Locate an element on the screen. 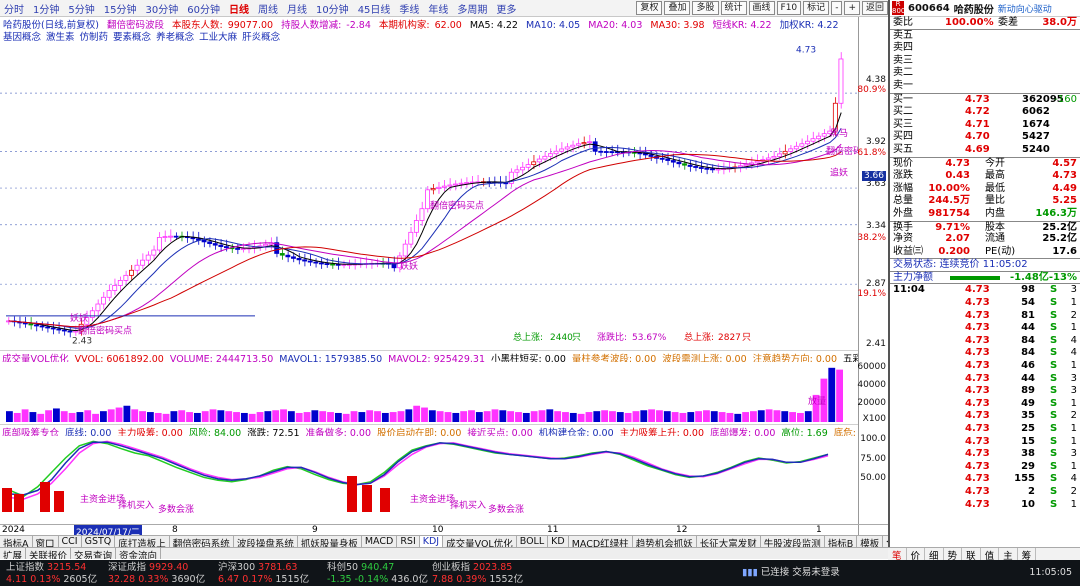 This screenshot has width=1080, height=586. indicator-tab: MACD红绿柱 is located at coordinates (601, 541).